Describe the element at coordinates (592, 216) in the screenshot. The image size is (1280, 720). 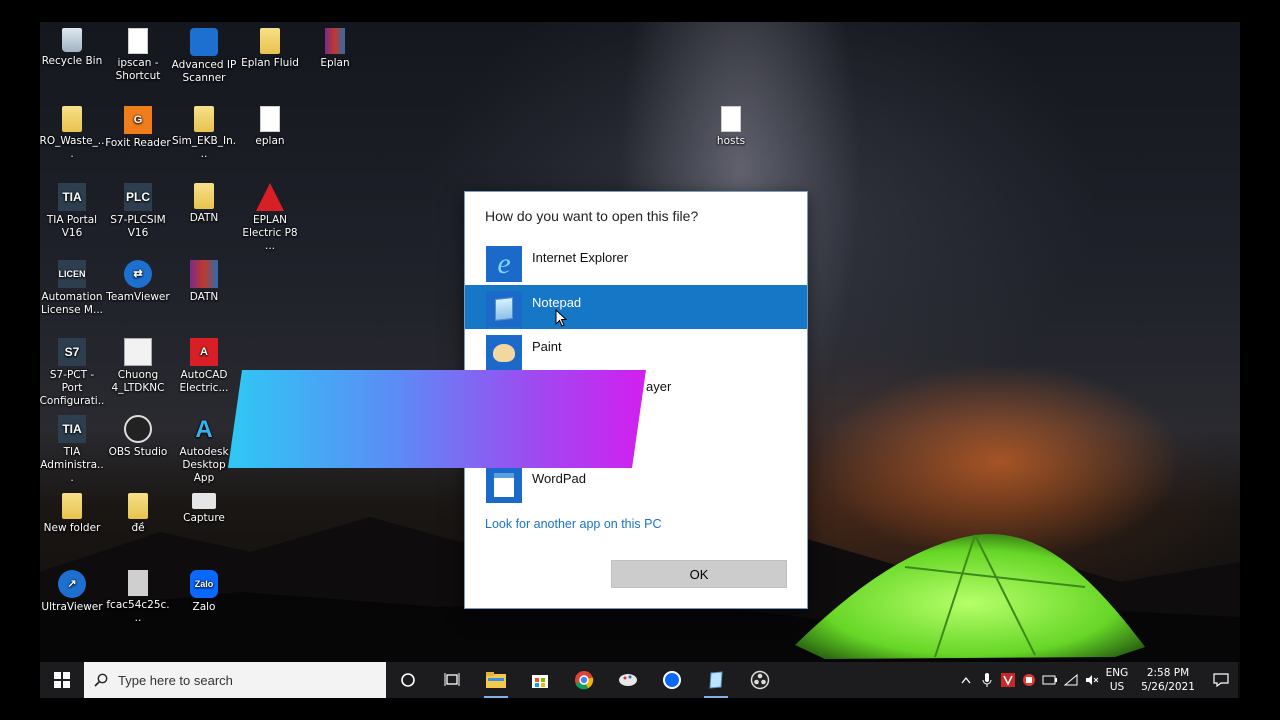
I see `dialog-title: How do you want to open this file?` at that location.